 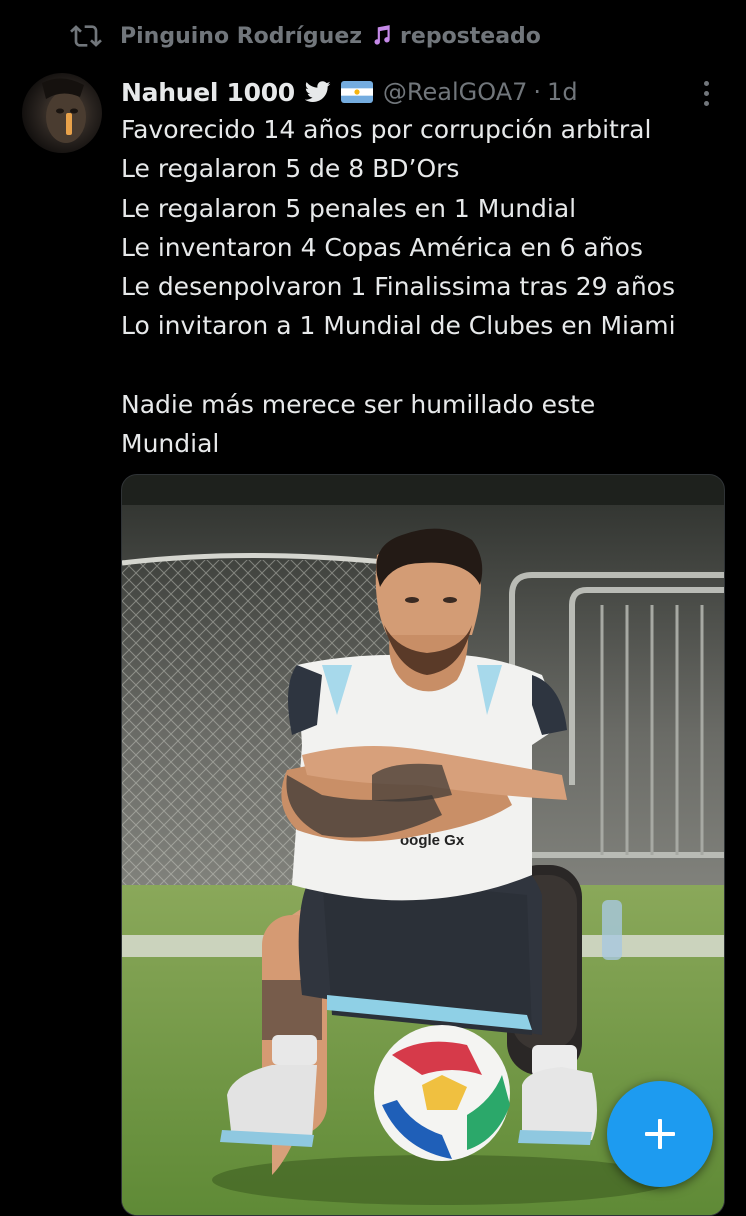 I want to click on compose-button, so click(x=660, y=1134).